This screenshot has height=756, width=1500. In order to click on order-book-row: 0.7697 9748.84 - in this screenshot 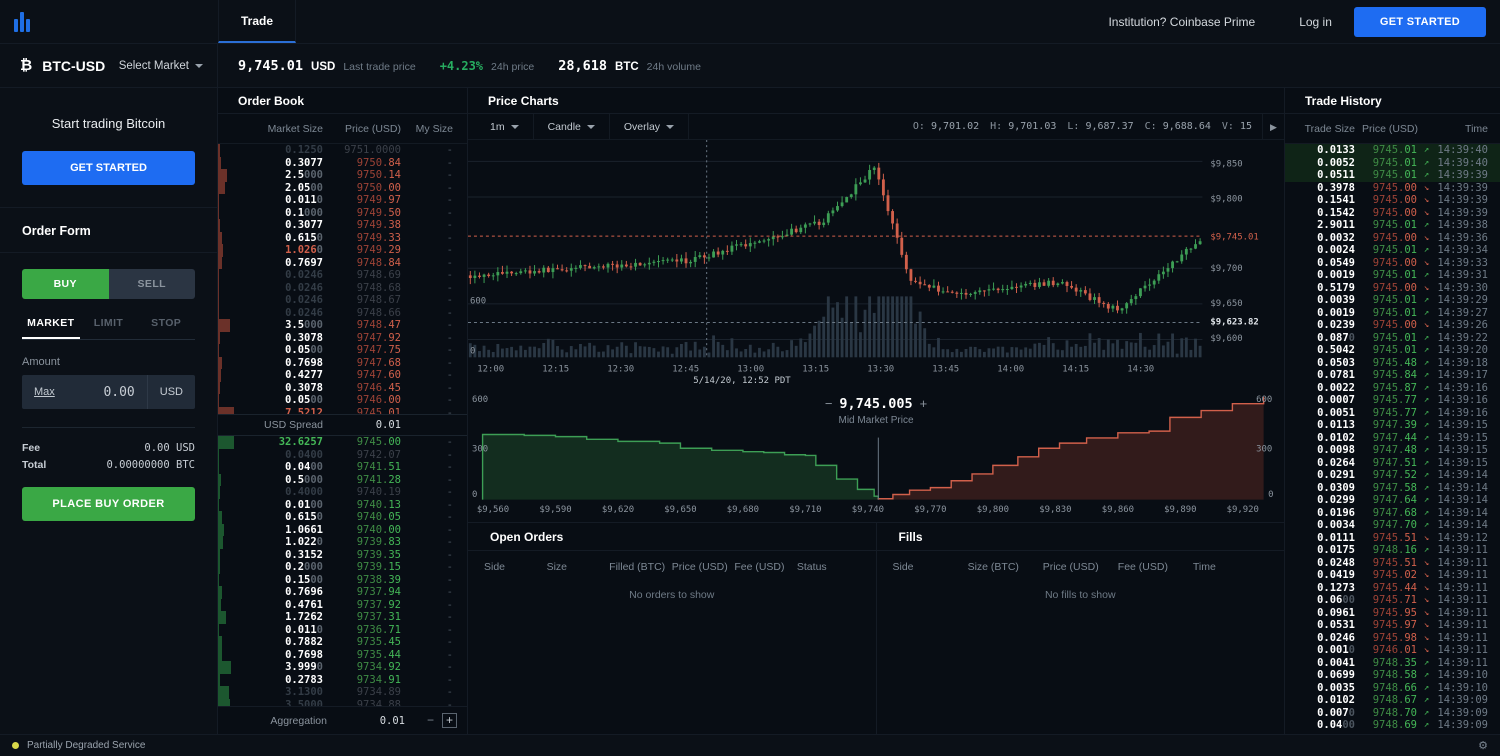, I will do `click(342, 262)`.